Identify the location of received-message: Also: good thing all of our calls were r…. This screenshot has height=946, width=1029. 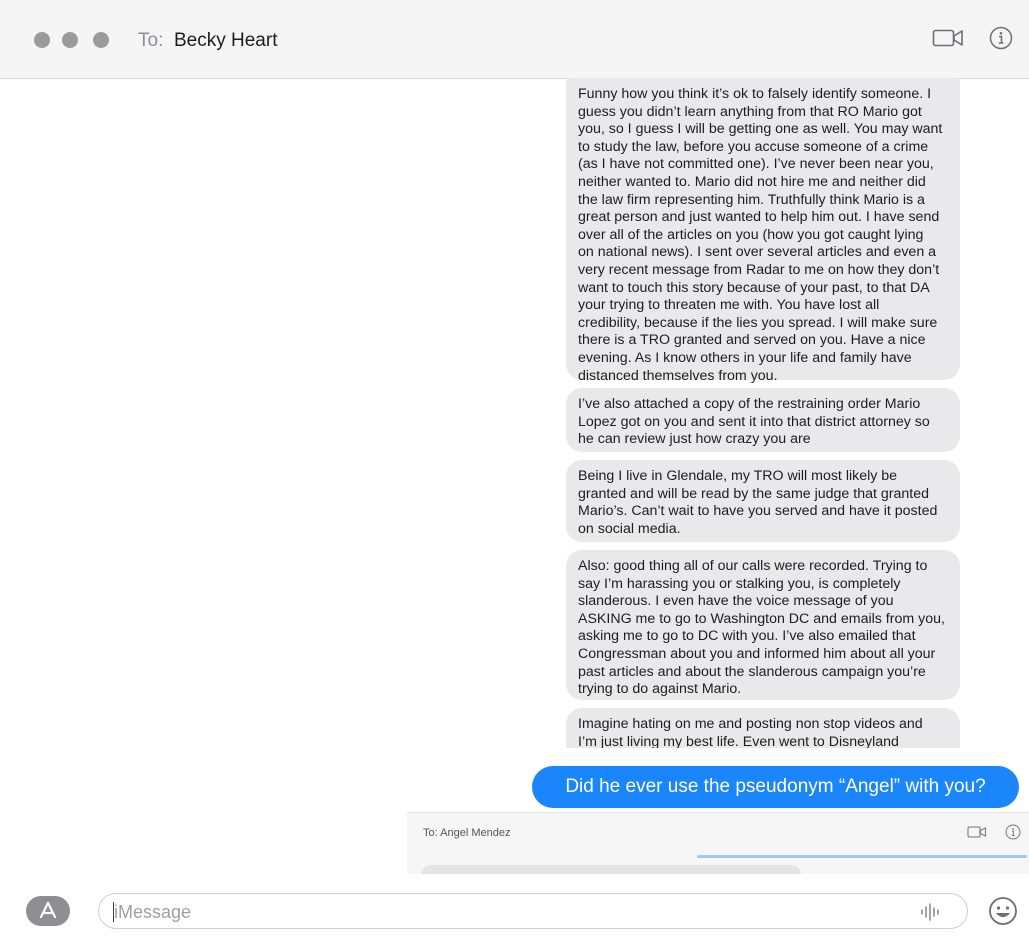
(763, 625).